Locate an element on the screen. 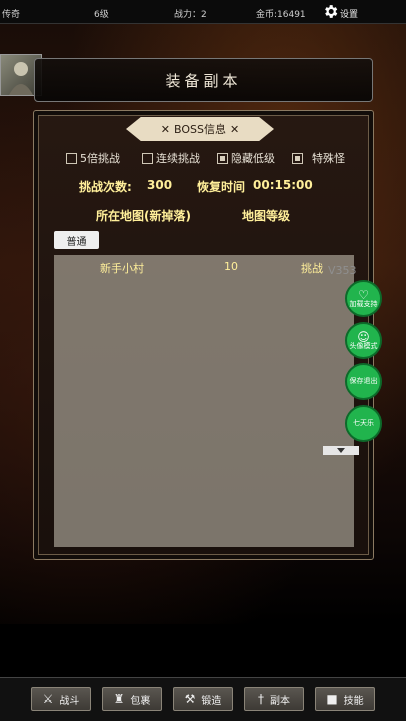 The width and height of the screenshot is (406, 721). checkbox-5x-challenge is located at coordinates (71, 158).